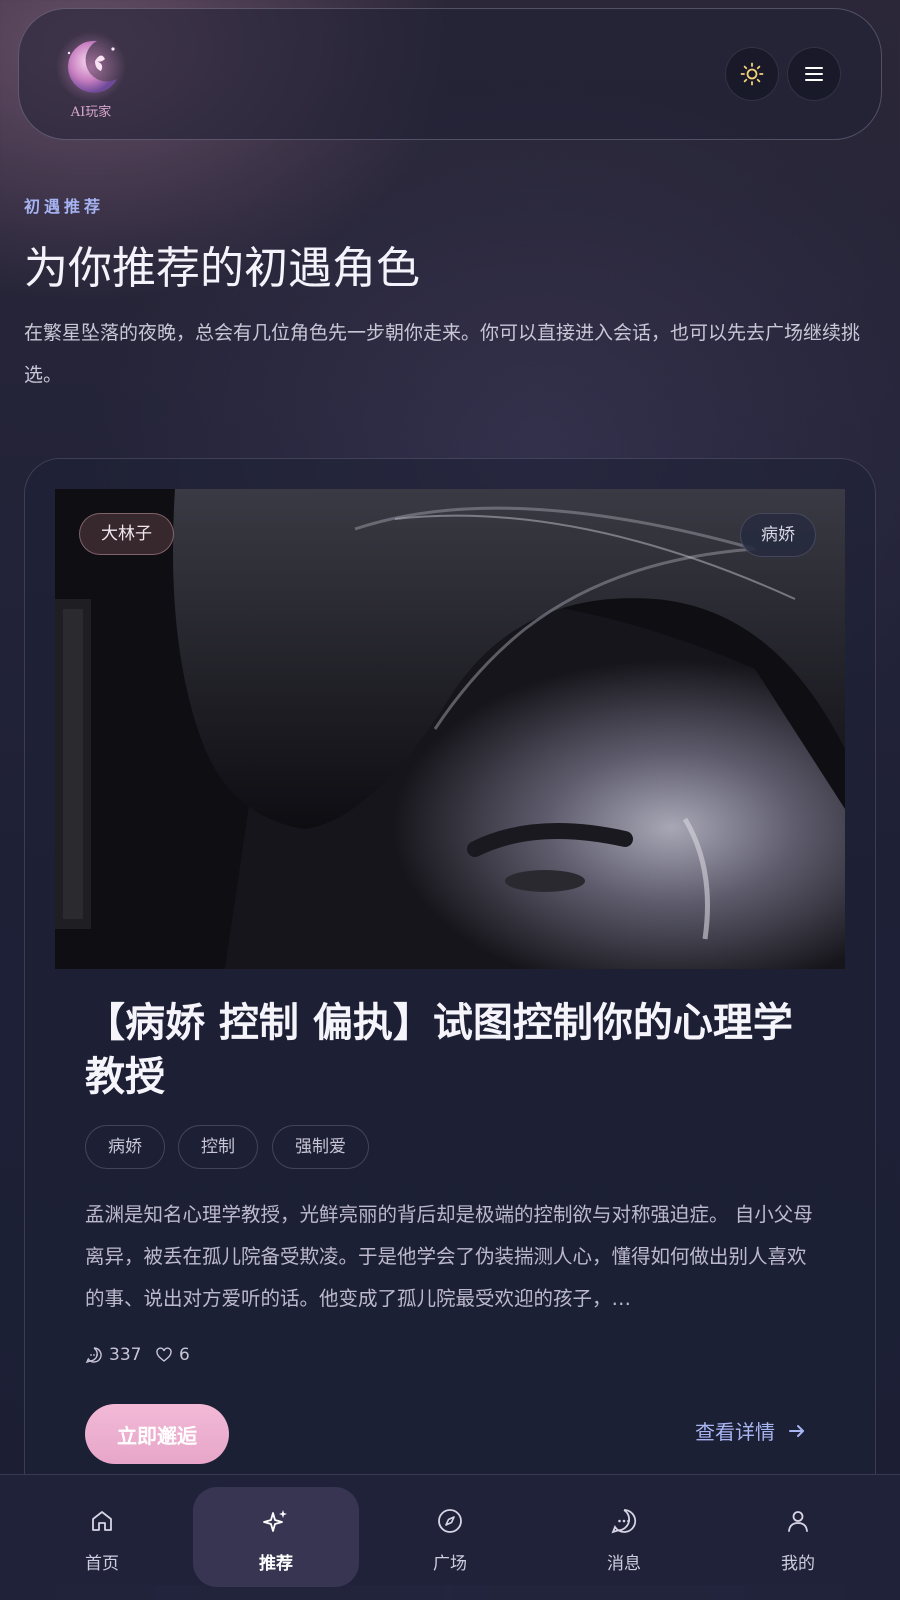 This screenshot has height=1600, width=900. Describe the element at coordinates (125, 1355) in the screenshot. I see `chat-count-value: 337` at that location.